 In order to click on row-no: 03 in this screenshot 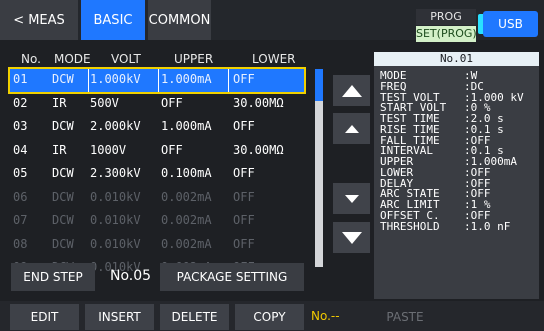, I will do `click(20, 126)`.